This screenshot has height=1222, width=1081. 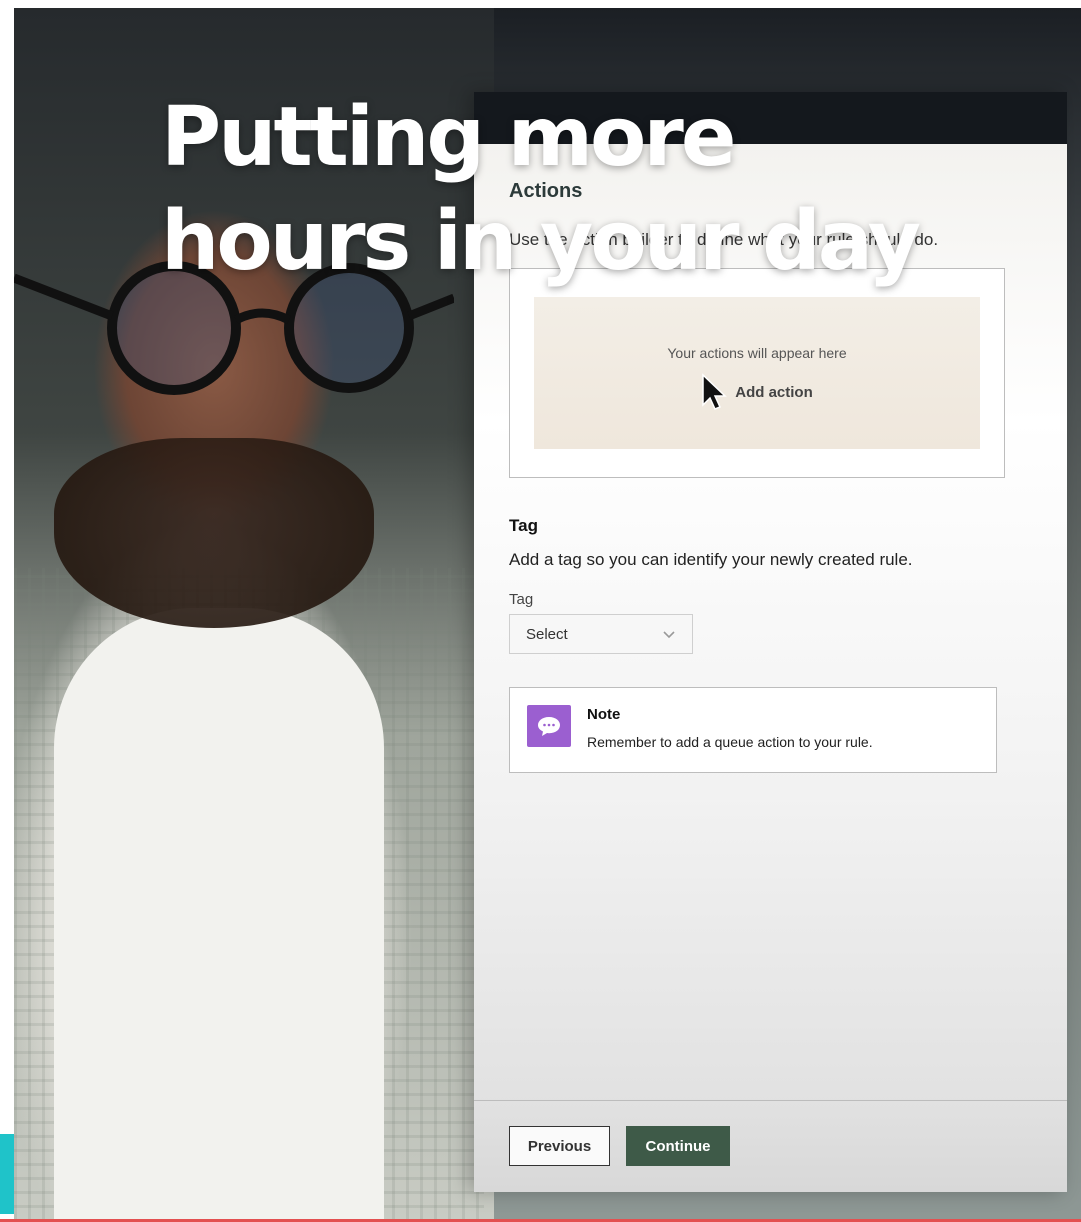 I want to click on tag-select: Select, so click(x=601, y=634).